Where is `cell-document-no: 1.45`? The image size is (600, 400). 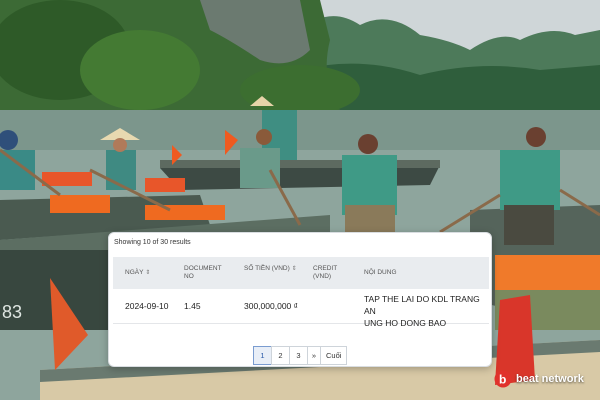
cell-document-no: 1.45 is located at coordinates (192, 306).